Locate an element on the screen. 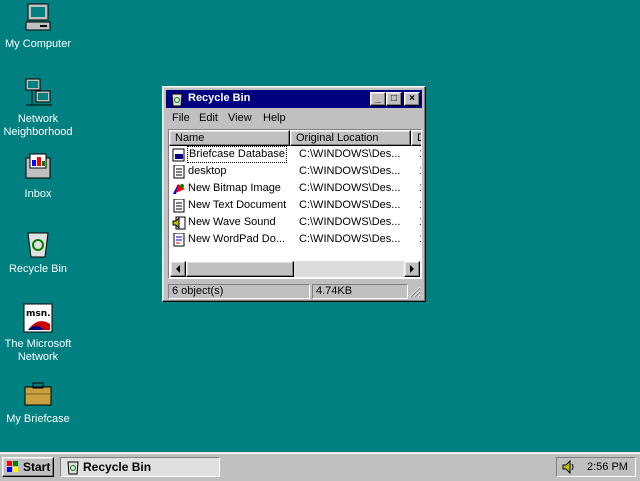 The height and width of the screenshot is (481, 640). desktop-icon-label-line2: Network is located at coordinates (38, 357).